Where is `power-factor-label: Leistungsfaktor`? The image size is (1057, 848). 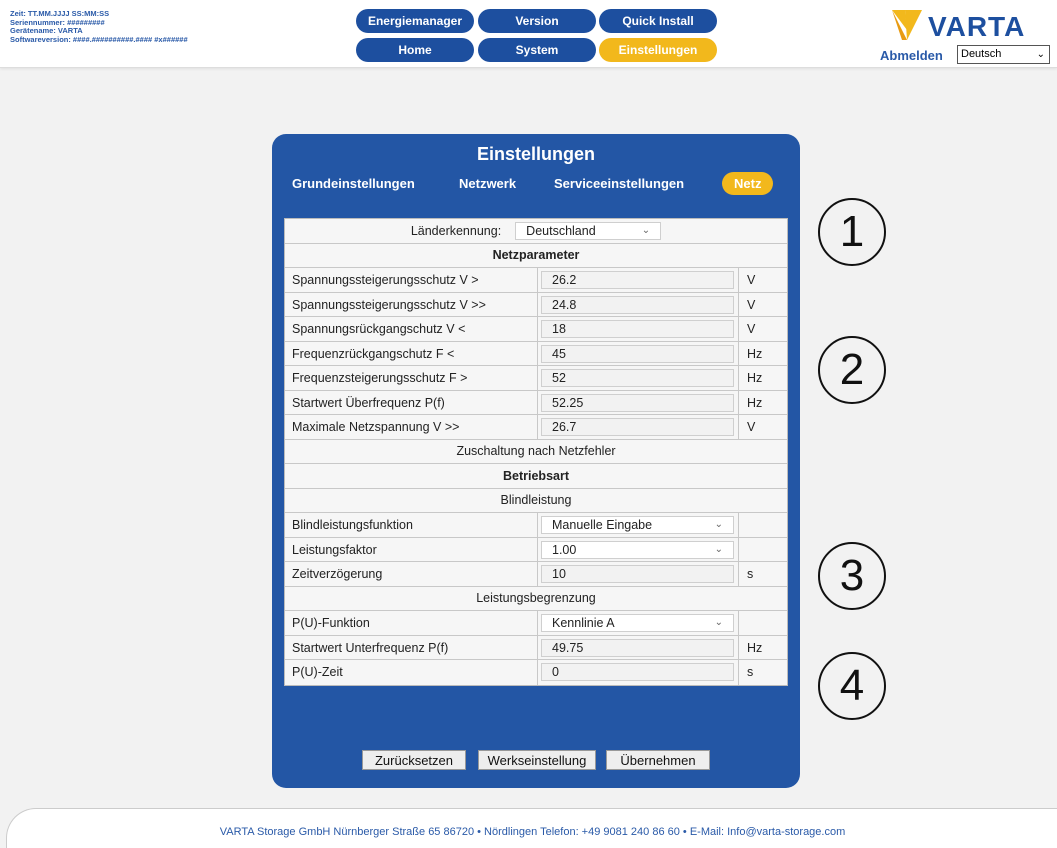 power-factor-label: Leistungsfaktor is located at coordinates (334, 549).